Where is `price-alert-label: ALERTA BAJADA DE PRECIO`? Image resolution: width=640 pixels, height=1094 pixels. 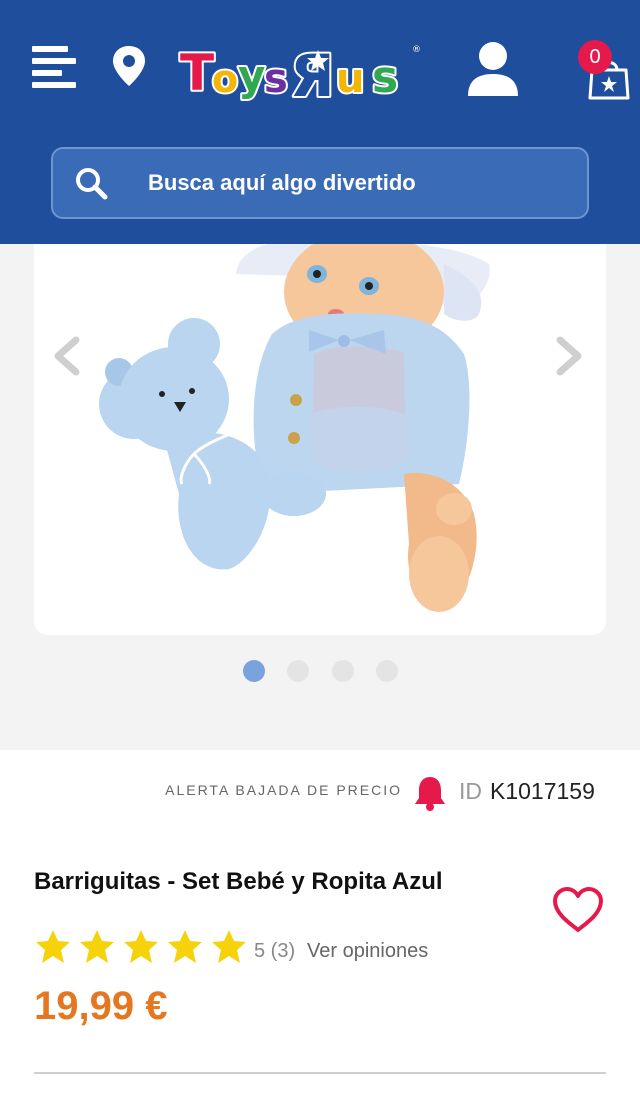
price-alert-label: ALERTA BAJADA DE PRECIO is located at coordinates (283, 790).